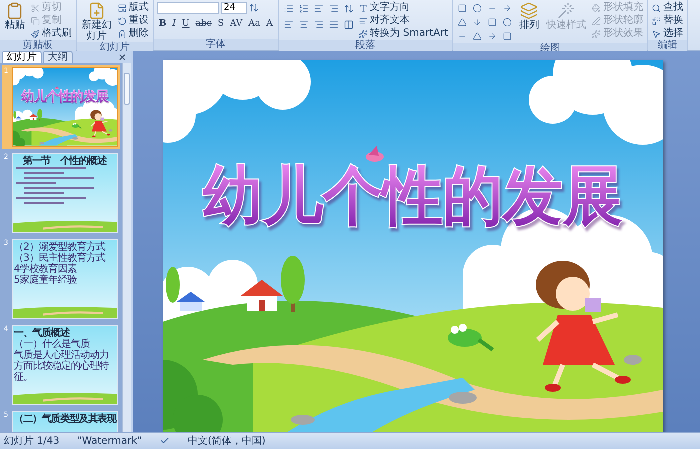 This screenshot has height=449, width=700. Describe the element at coordinates (471, 338) in the screenshot. I see `frog-drawing` at that location.